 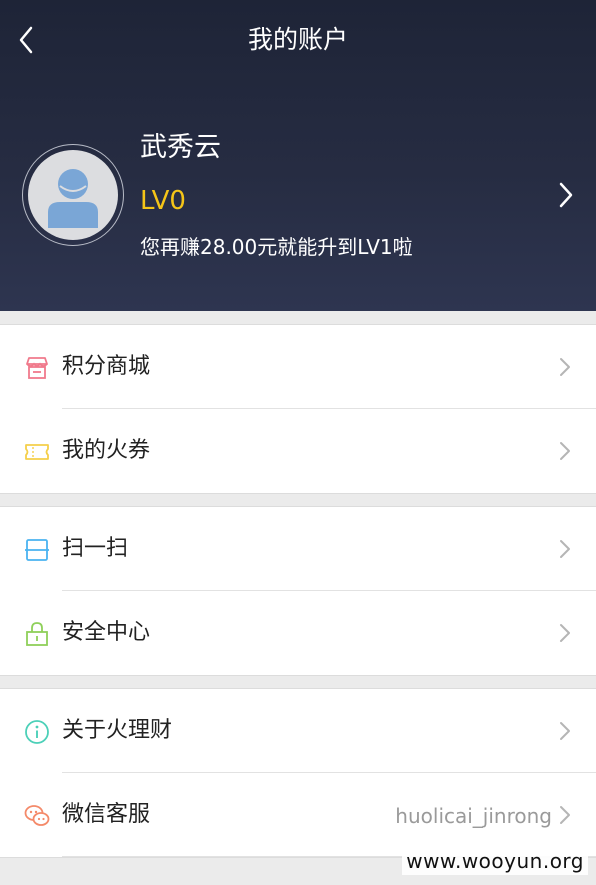 What do you see at coordinates (37, 815) in the screenshot?
I see `wechat-icon` at bounding box center [37, 815].